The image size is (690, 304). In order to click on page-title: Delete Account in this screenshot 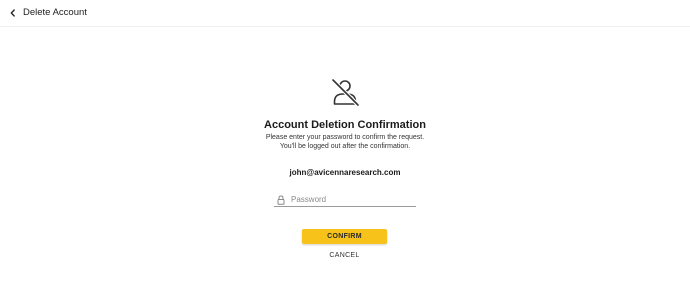, I will do `click(55, 12)`.